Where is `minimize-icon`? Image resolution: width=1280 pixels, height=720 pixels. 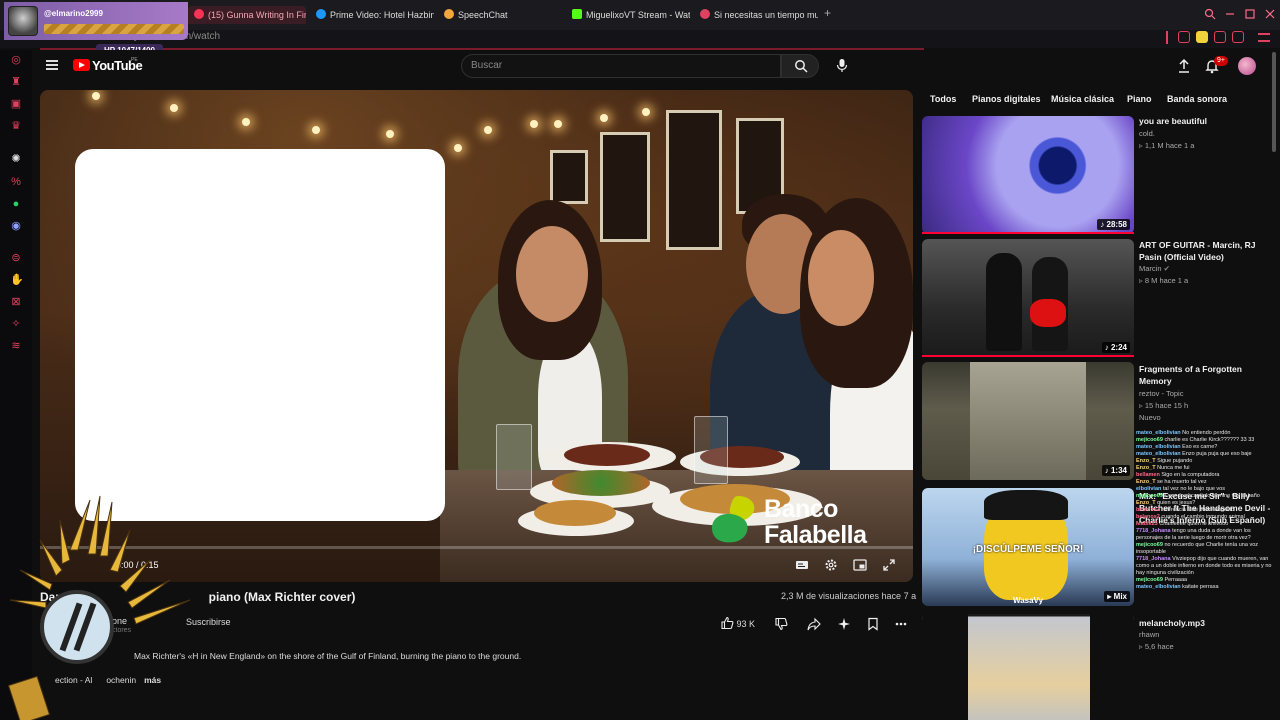 minimize-icon is located at coordinates (1230, 14).